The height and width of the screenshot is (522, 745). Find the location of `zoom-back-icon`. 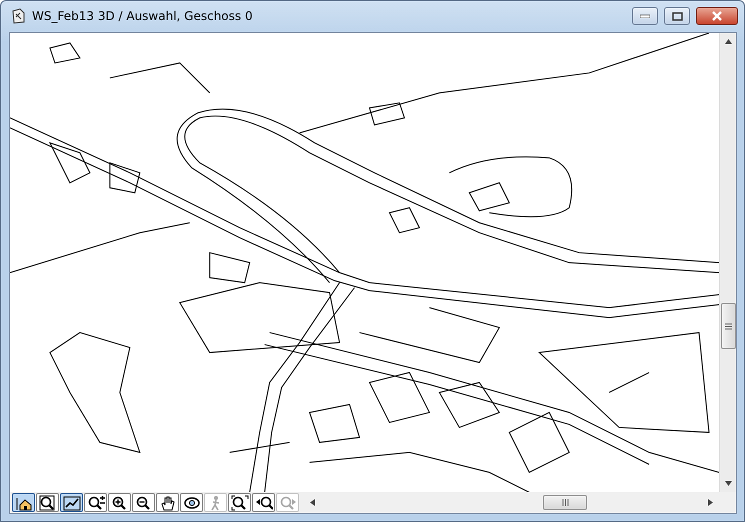

zoom-back-icon is located at coordinates (263, 502).